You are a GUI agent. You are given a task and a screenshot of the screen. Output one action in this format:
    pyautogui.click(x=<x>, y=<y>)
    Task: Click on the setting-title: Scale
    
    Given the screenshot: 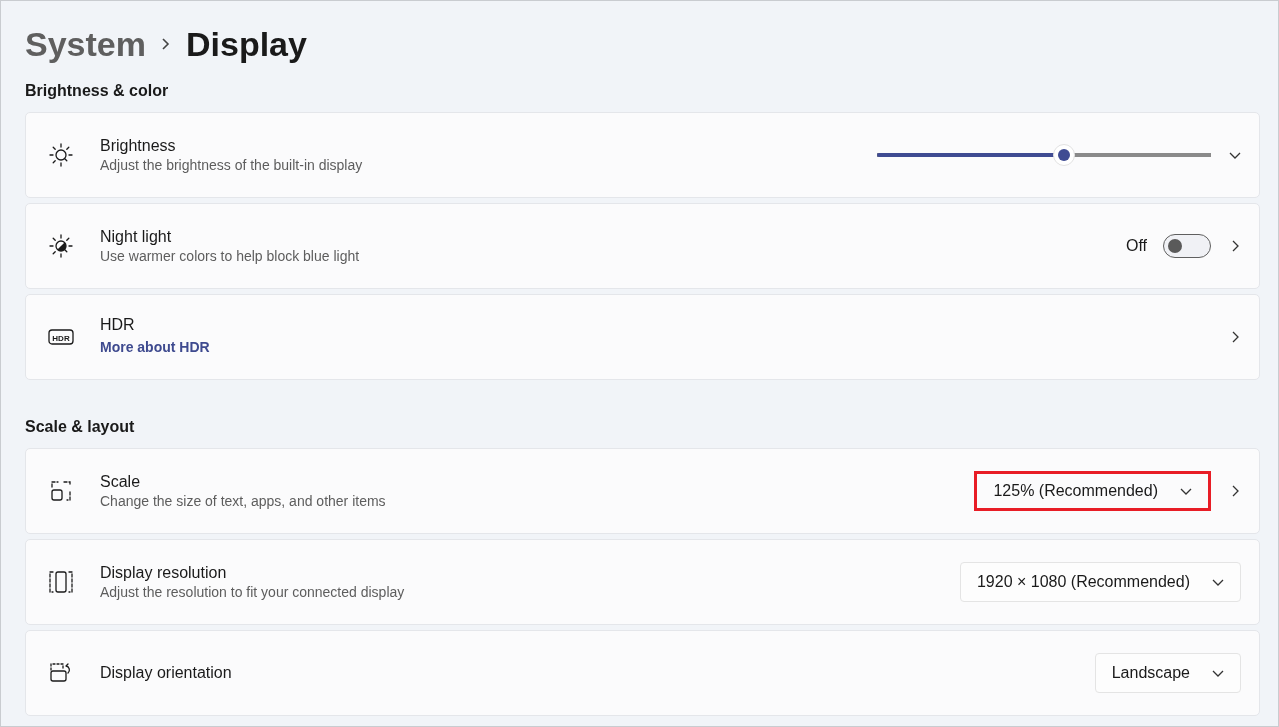 What is the action you would take?
    pyautogui.click(x=121, y=481)
    